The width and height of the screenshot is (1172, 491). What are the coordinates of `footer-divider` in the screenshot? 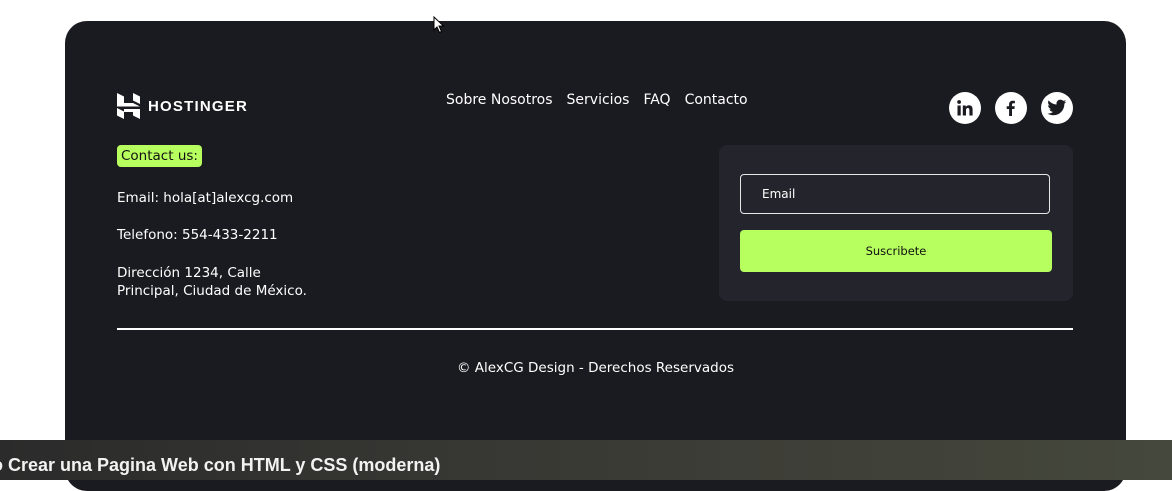 It's located at (595, 329).